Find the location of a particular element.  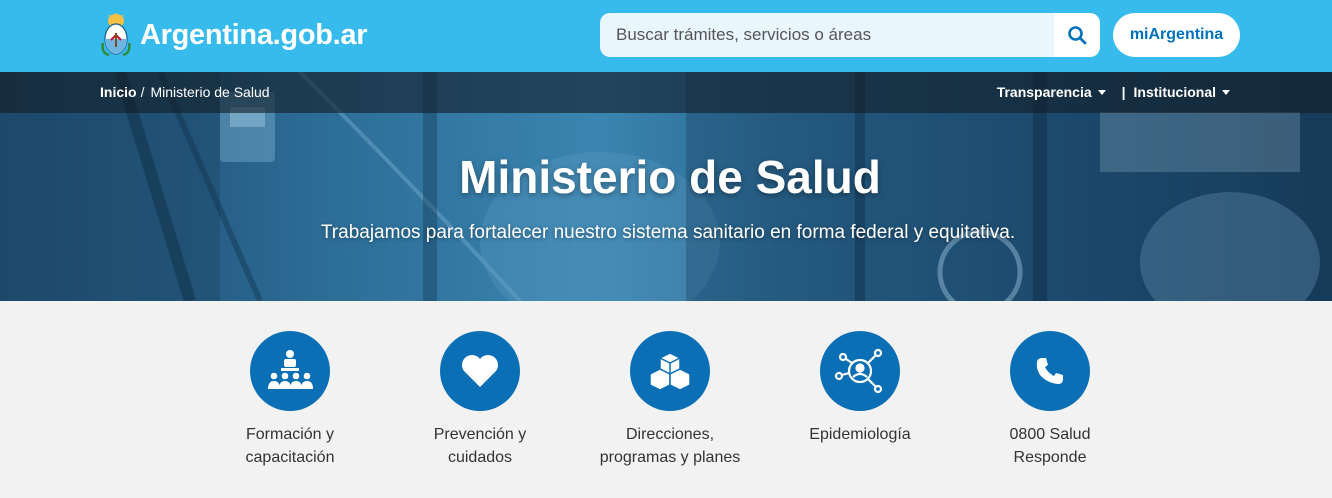

card-prevencion: Prevención y cuidados is located at coordinates (480, 400).